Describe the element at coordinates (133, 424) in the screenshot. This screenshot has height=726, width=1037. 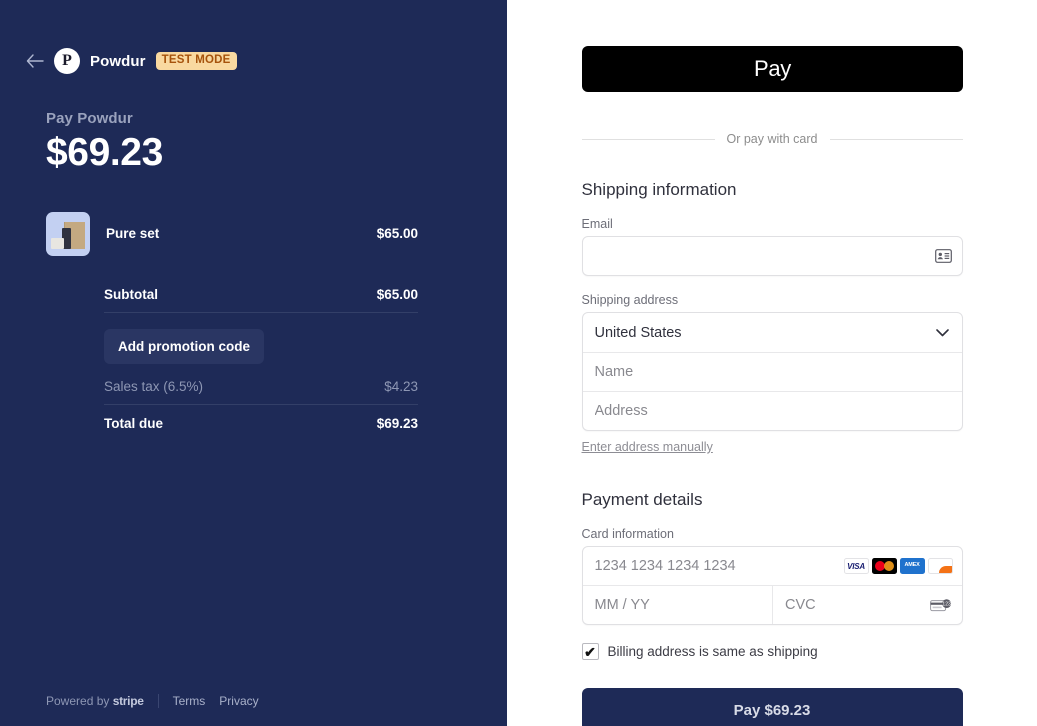
I see `total-due-label: Total due` at that location.